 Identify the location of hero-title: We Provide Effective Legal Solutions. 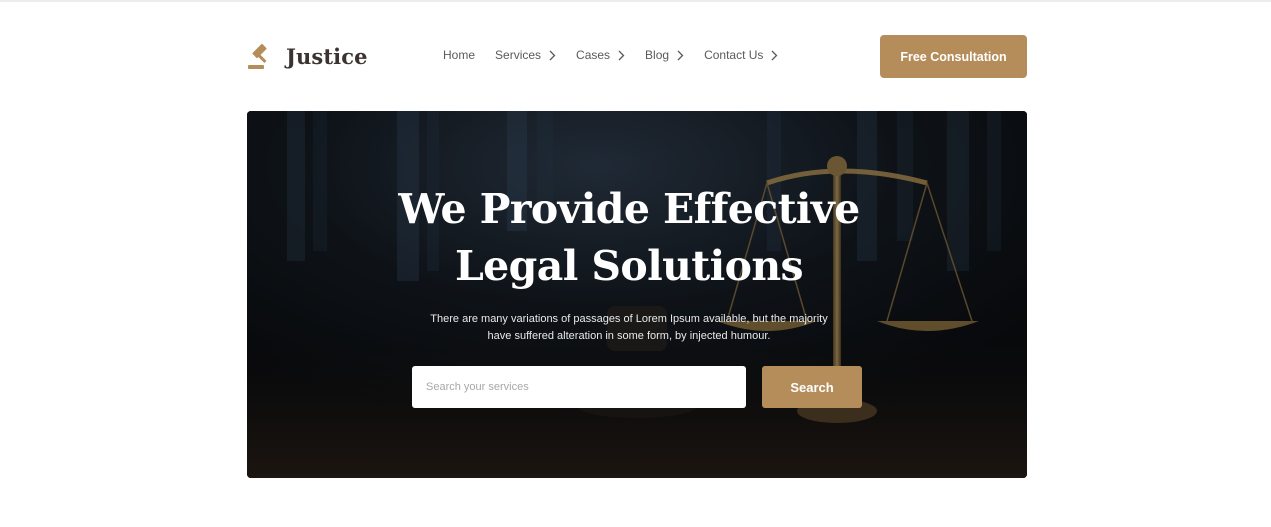
(629, 238).